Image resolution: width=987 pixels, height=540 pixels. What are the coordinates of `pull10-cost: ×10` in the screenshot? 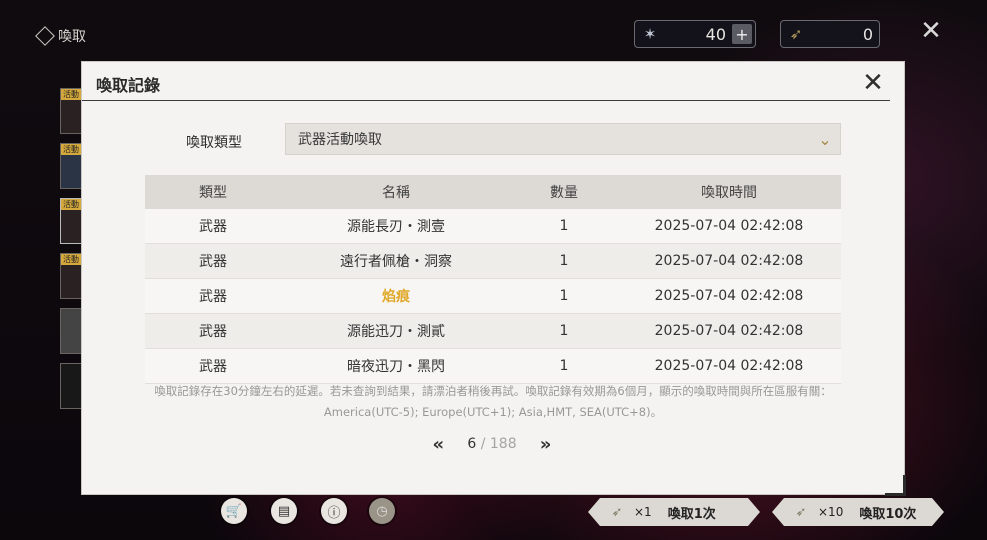 It's located at (831, 512).